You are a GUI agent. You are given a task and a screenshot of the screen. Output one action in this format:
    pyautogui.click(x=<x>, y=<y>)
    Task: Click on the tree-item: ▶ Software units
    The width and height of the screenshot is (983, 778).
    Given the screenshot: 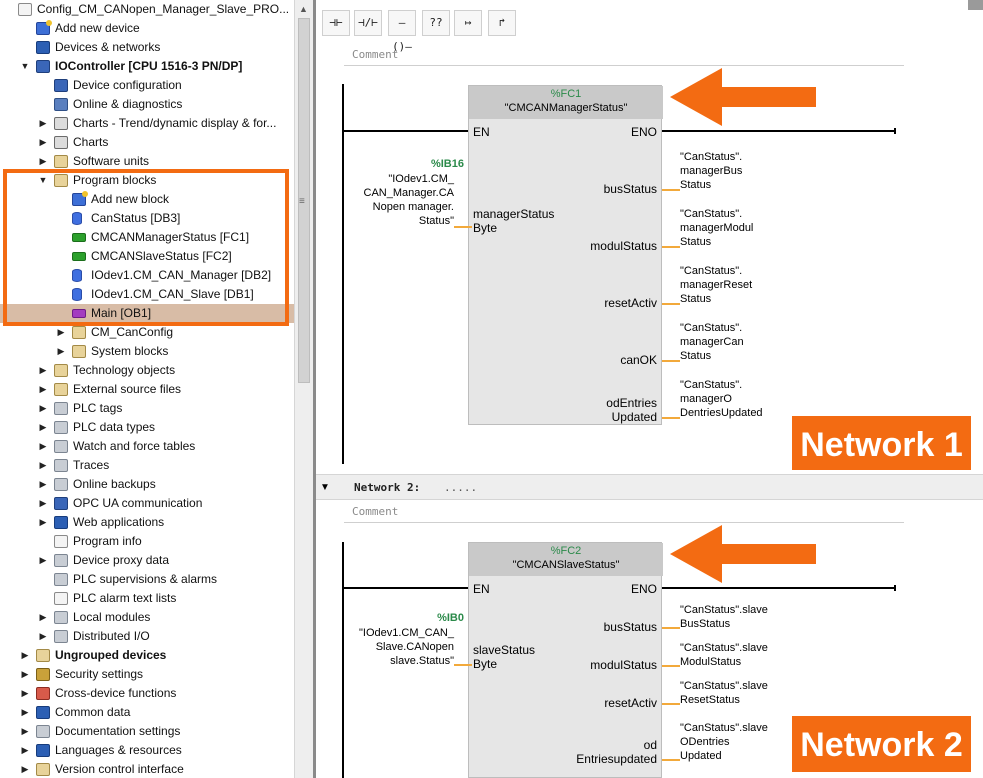 What is the action you would take?
    pyautogui.click(x=147, y=161)
    